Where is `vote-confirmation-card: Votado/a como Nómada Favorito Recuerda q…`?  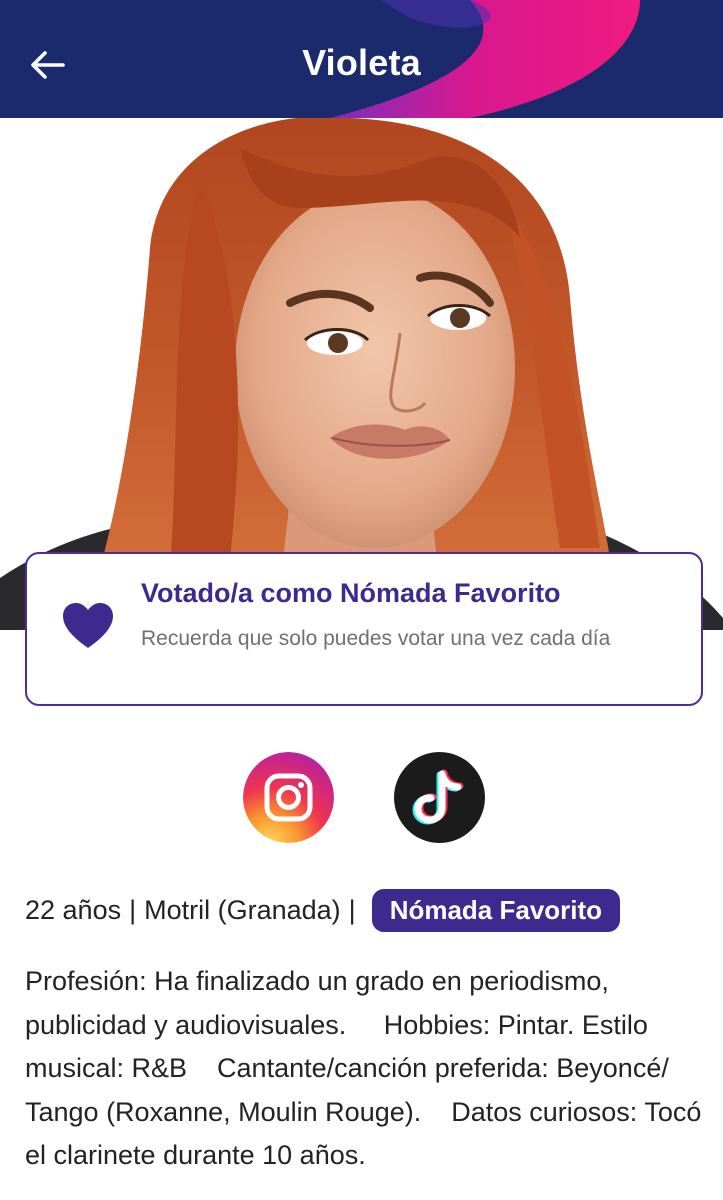 vote-confirmation-card: Votado/a como Nómada Favorito Recuerda q… is located at coordinates (364, 629).